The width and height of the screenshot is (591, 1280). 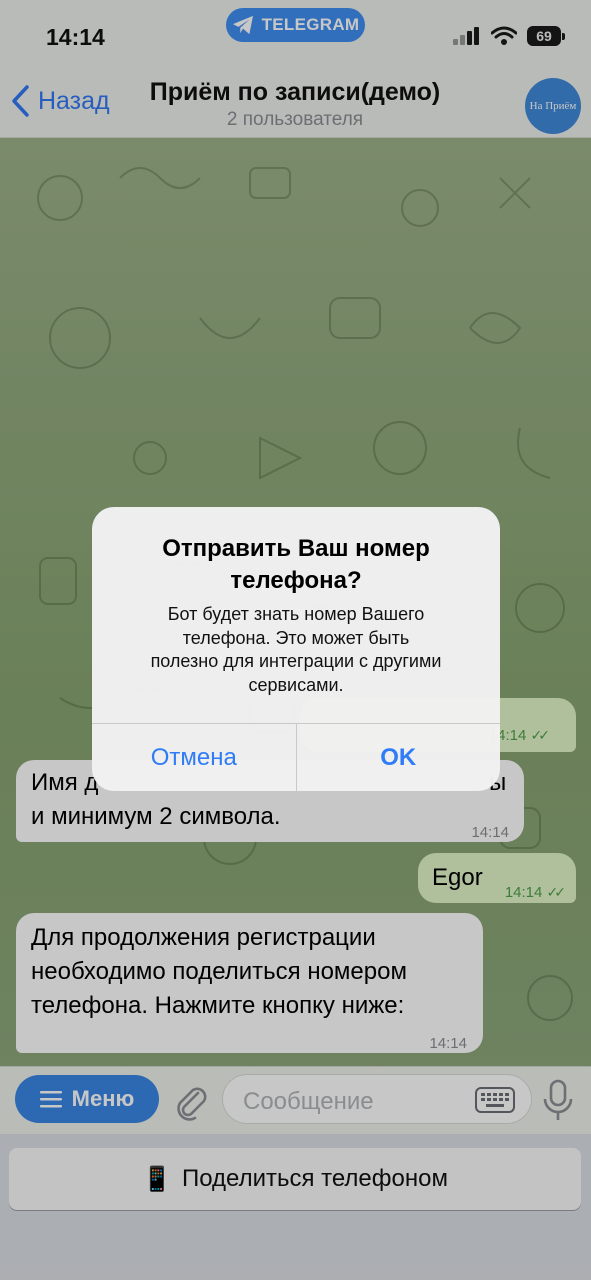 What do you see at coordinates (398, 757) in the screenshot?
I see `ok-button: OK` at bounding box center [398, 757].